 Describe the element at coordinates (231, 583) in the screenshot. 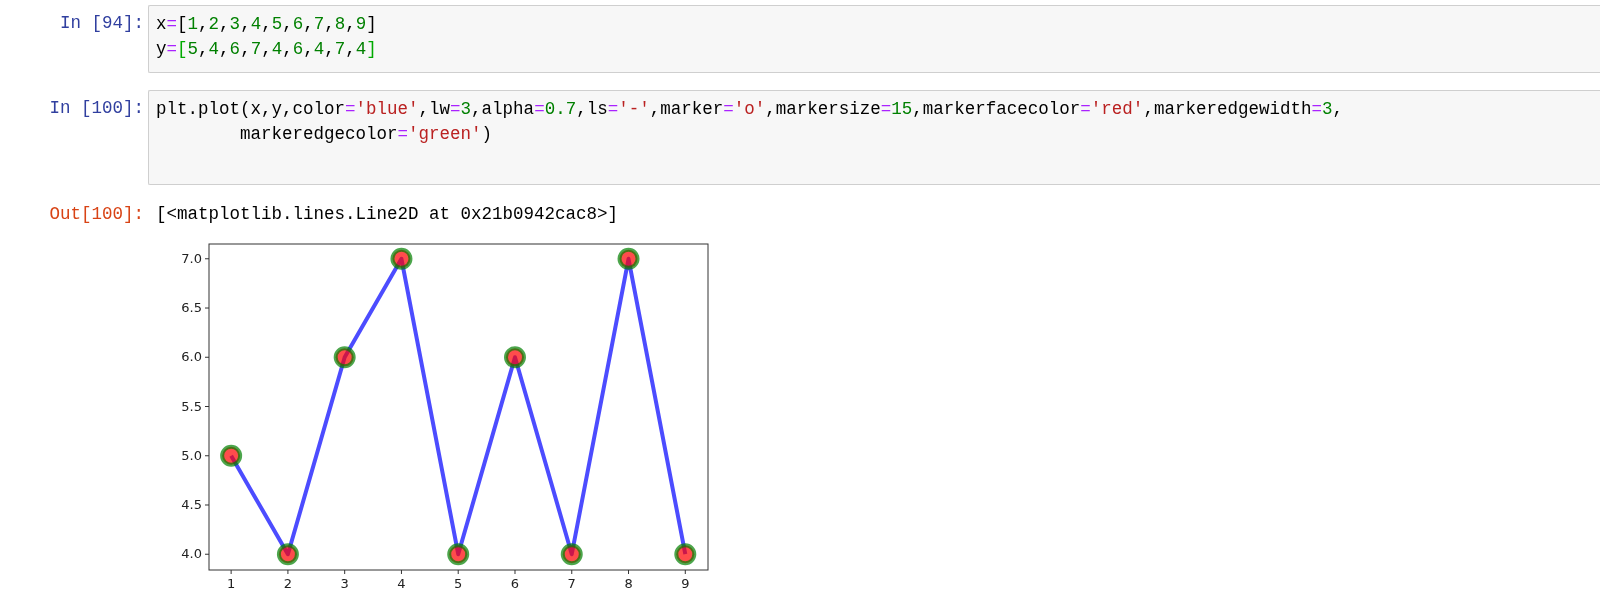

I see `x-tick-label: 1` at that location.